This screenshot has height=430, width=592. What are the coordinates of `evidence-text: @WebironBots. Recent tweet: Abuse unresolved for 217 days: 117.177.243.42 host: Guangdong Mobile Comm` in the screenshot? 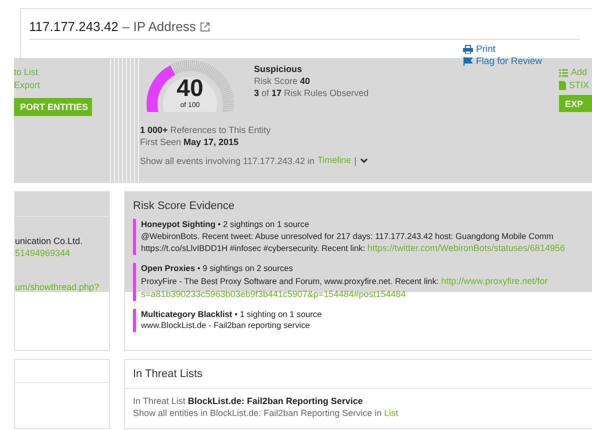 It's located at (347, 235).